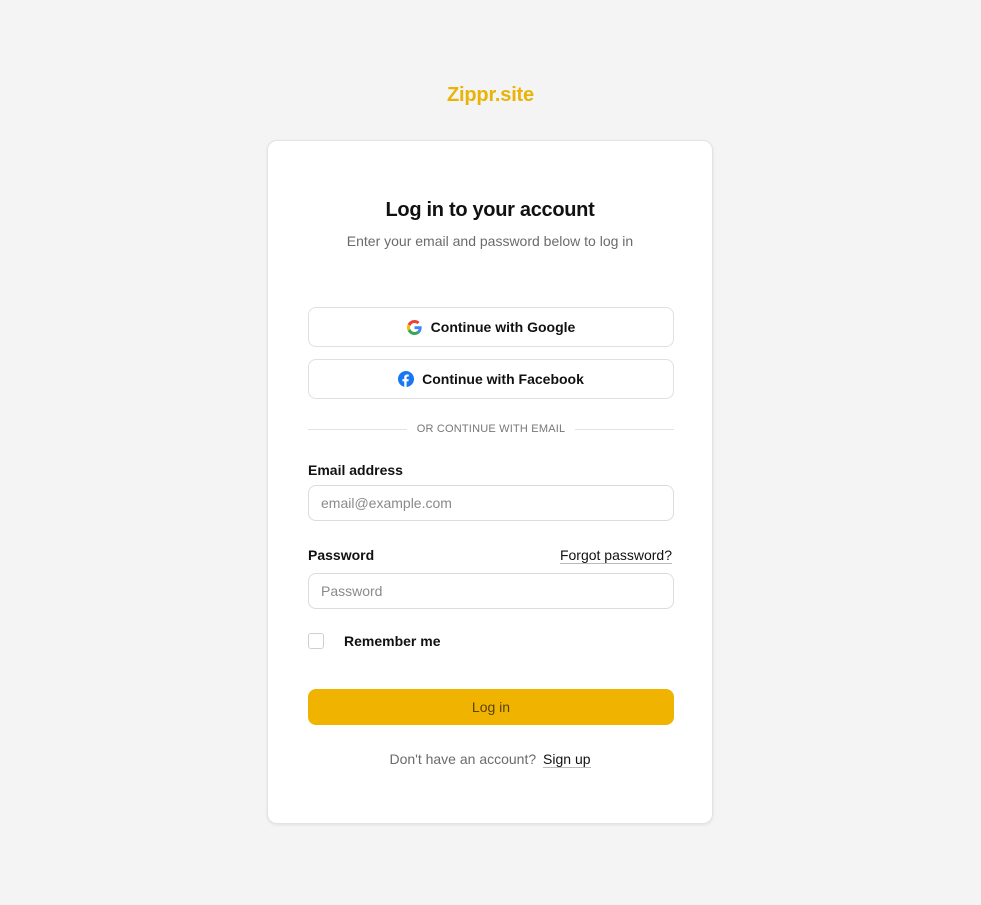 Image resolution: width=981 pixels, height=905 pixels. What do you see at coordinates (392, 641) in the screenshot?
I see `remember-me-label: Remember me` at bounding box center [392, 641].